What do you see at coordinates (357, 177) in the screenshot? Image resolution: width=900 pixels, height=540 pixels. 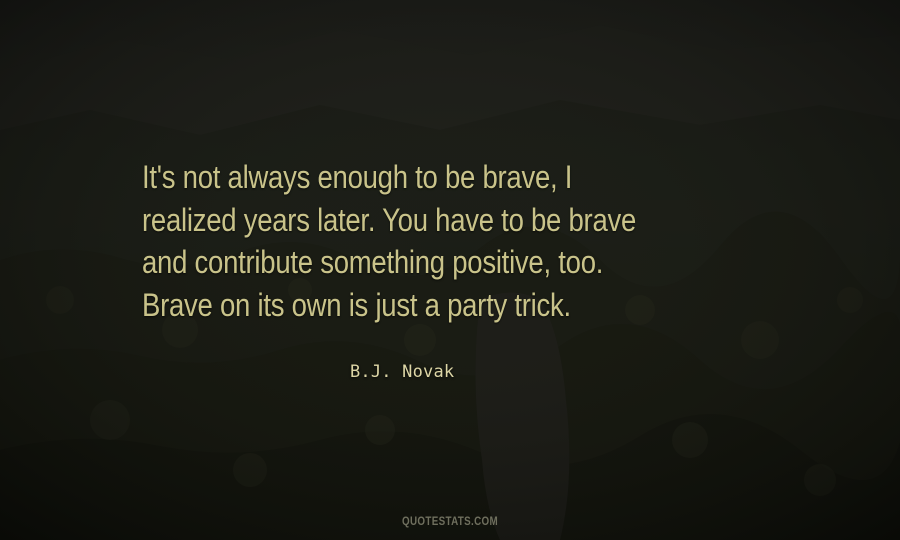 I see `quote-line: It's not always enough to be brave, I` at bounding box center [357, 177].